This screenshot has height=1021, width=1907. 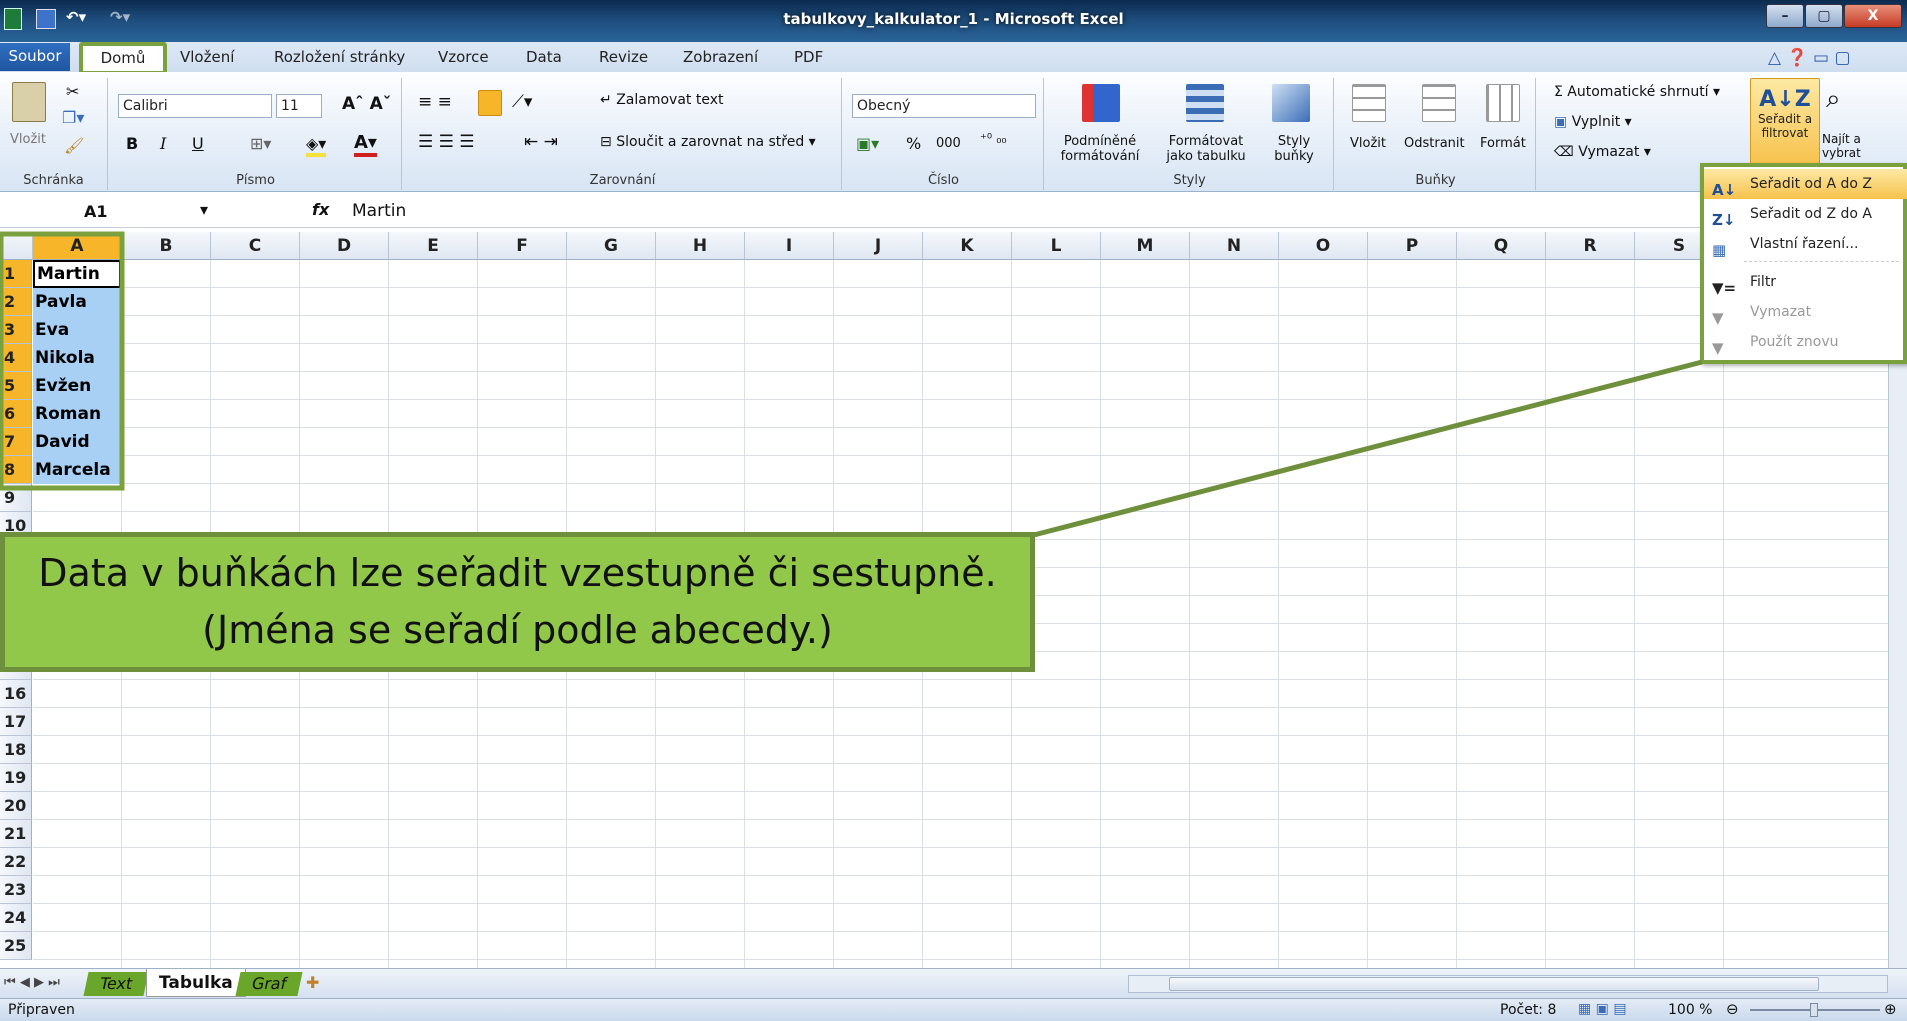 I want to click on horizontal-scrollbar, so click(x=1508, y=984).